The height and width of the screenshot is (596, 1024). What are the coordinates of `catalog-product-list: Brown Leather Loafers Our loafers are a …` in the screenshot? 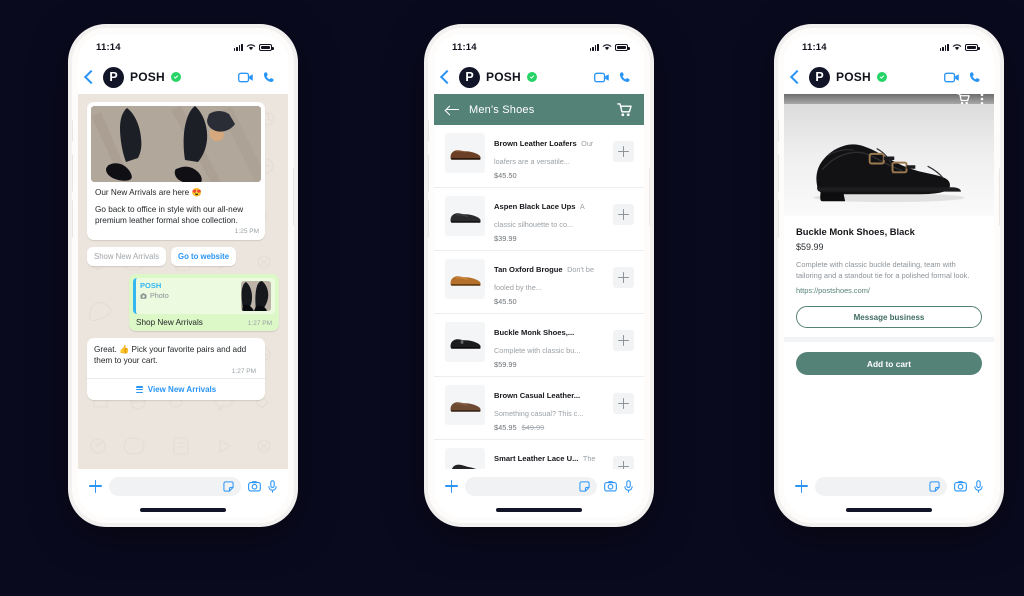 It's located at (539, 297).